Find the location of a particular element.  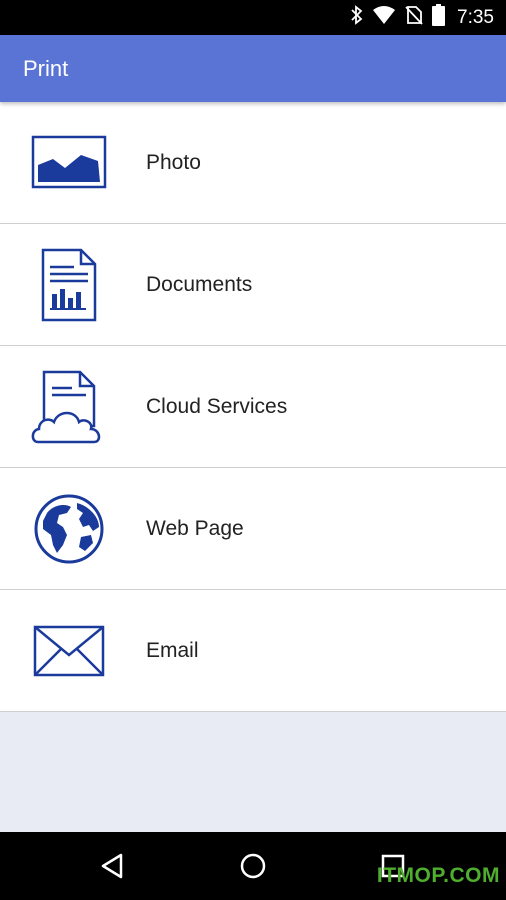

cloud-document-icon is located at coordinates (69, 407).